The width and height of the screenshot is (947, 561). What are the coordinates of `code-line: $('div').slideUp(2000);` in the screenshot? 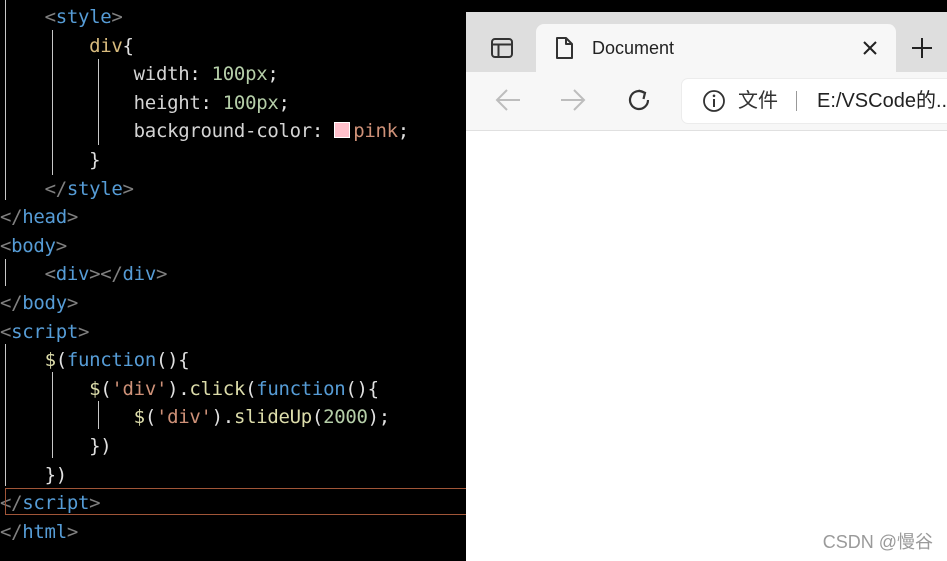 It's located at (195, 417).